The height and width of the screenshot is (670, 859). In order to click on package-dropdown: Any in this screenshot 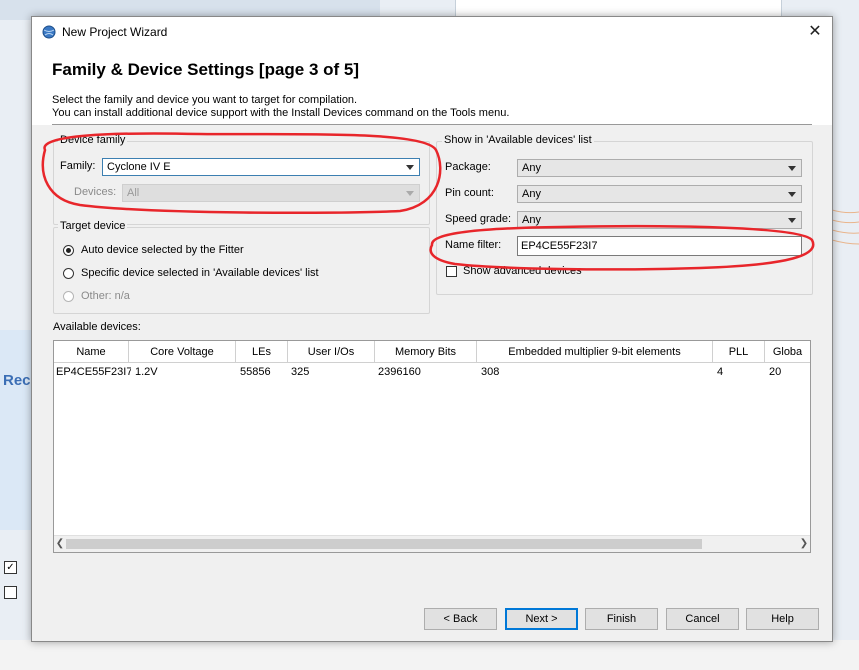, I will do `click(659, 168)`.